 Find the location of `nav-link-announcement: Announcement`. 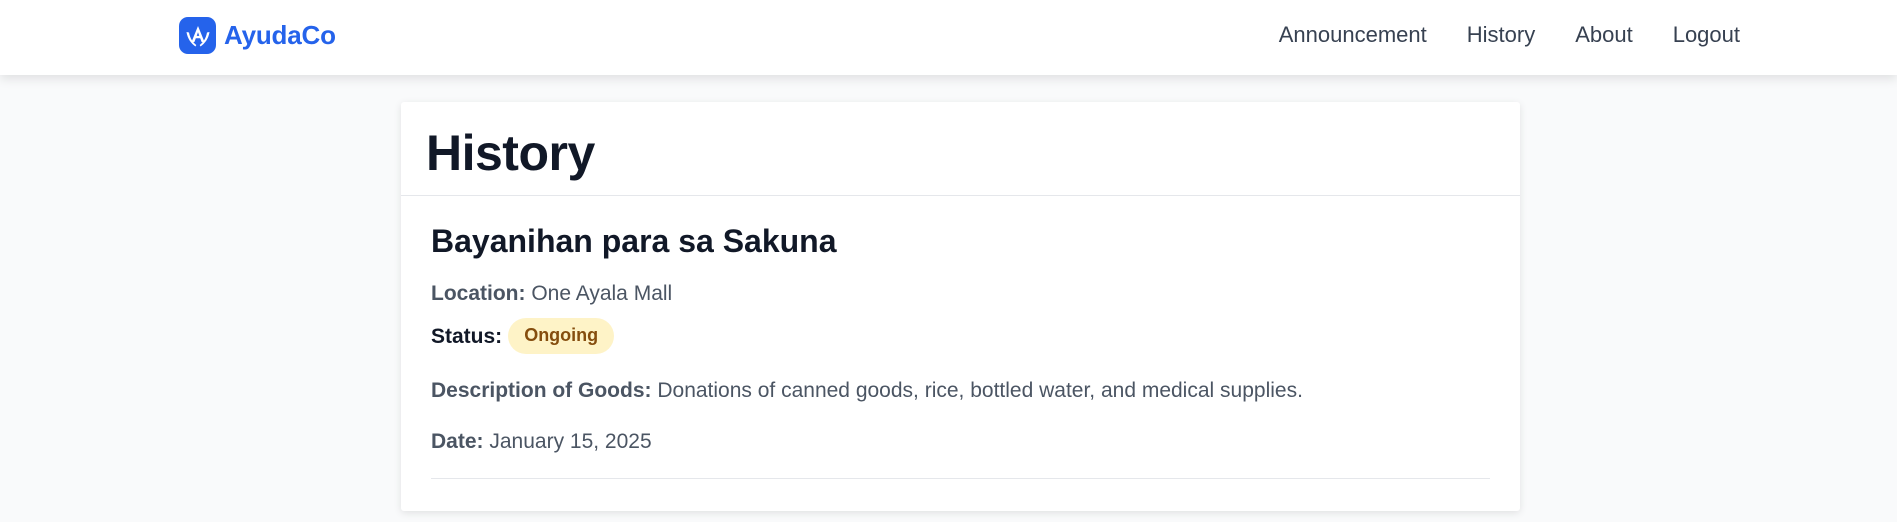

nav-link-announcement: Announcement is located at coordinates (1353, 35).